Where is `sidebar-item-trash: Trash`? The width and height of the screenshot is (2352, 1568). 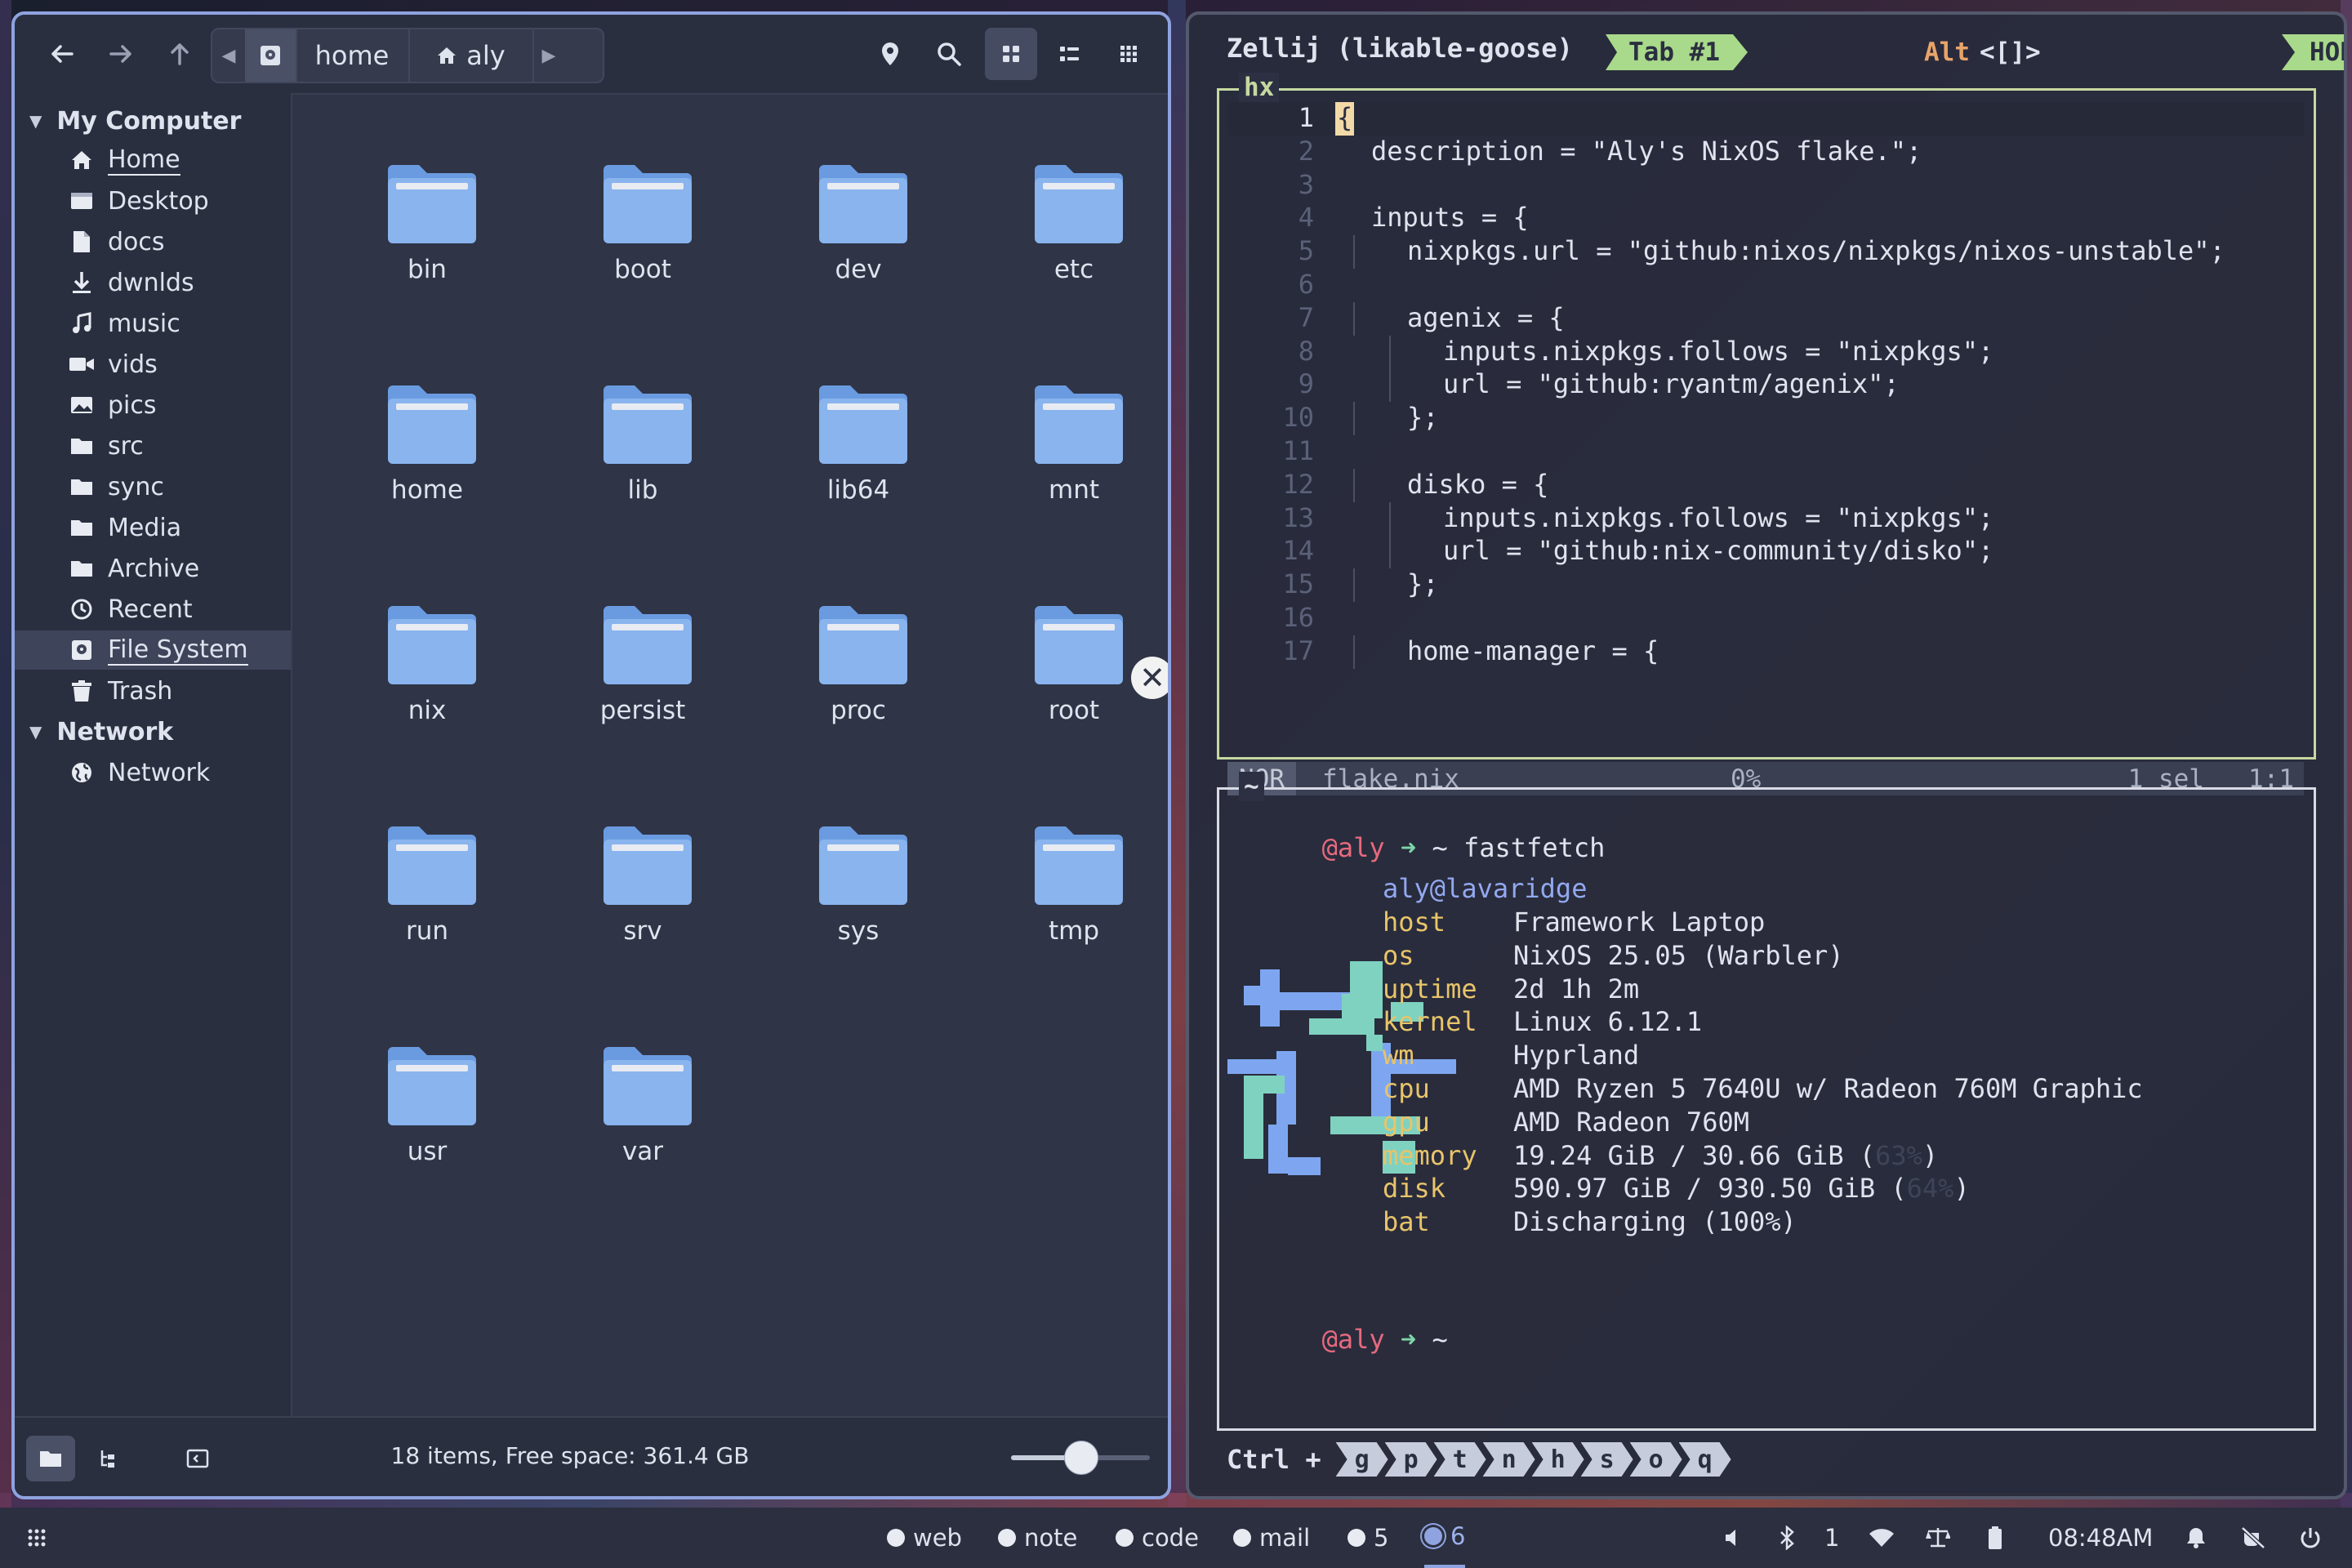
sidebar-item-trash: Trash is located at coordinates (153, 690).